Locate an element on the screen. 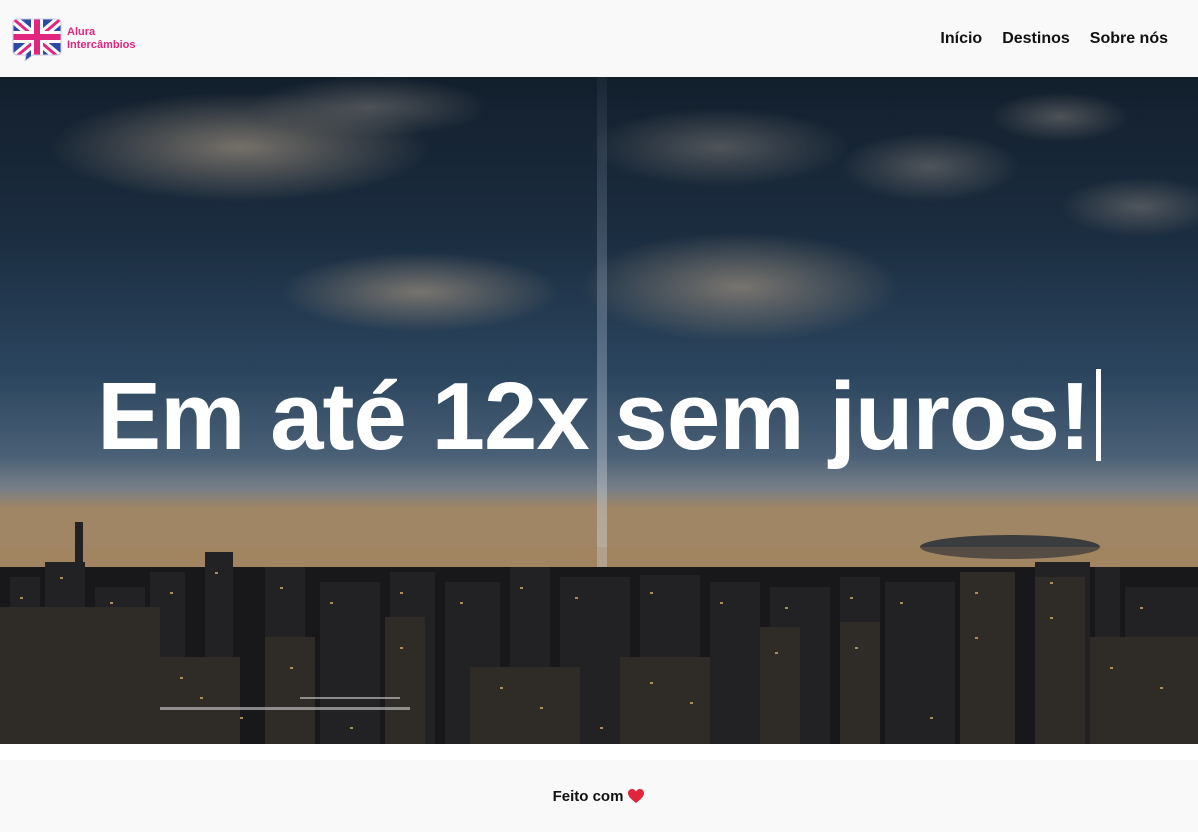 This screenshot has height=832, width=1198. logo-text: Alura Intercâmbios is located at coordinates (101, 39).